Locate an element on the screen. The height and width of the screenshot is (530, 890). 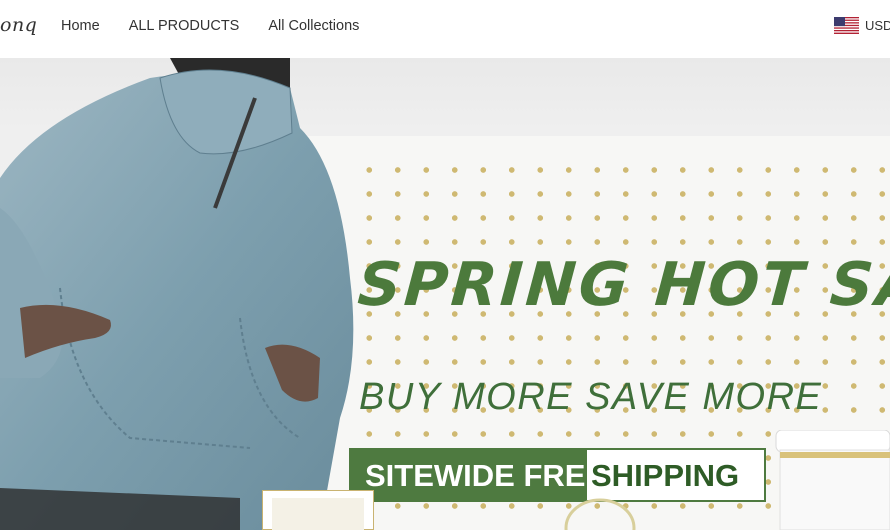
banner-subheadline: BUY MORE SAVE MORE is located at coordinates (591, 397).